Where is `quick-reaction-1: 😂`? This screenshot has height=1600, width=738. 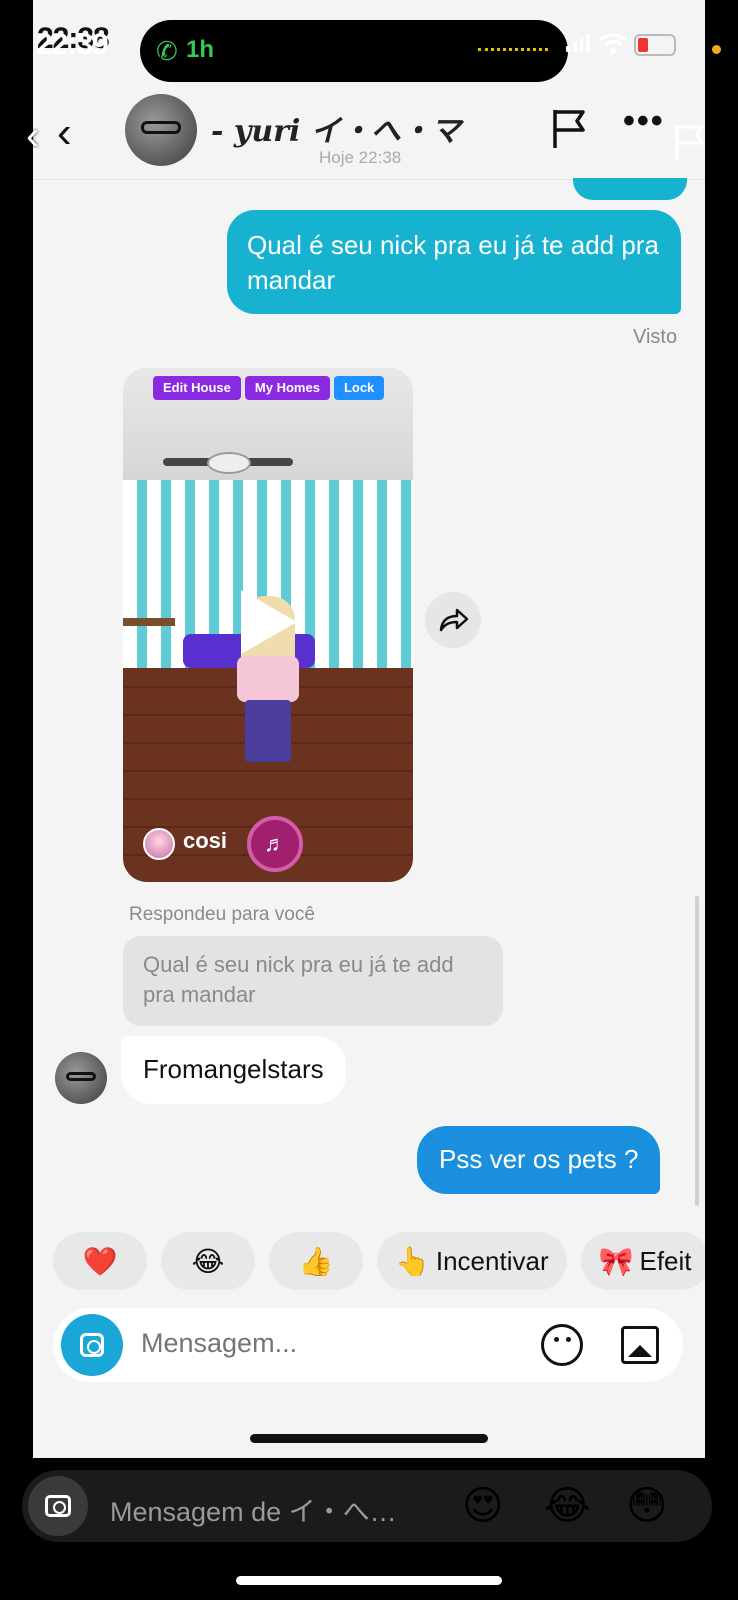 quick-reaction-1: 😂 is located at coordinates (208, 1261).